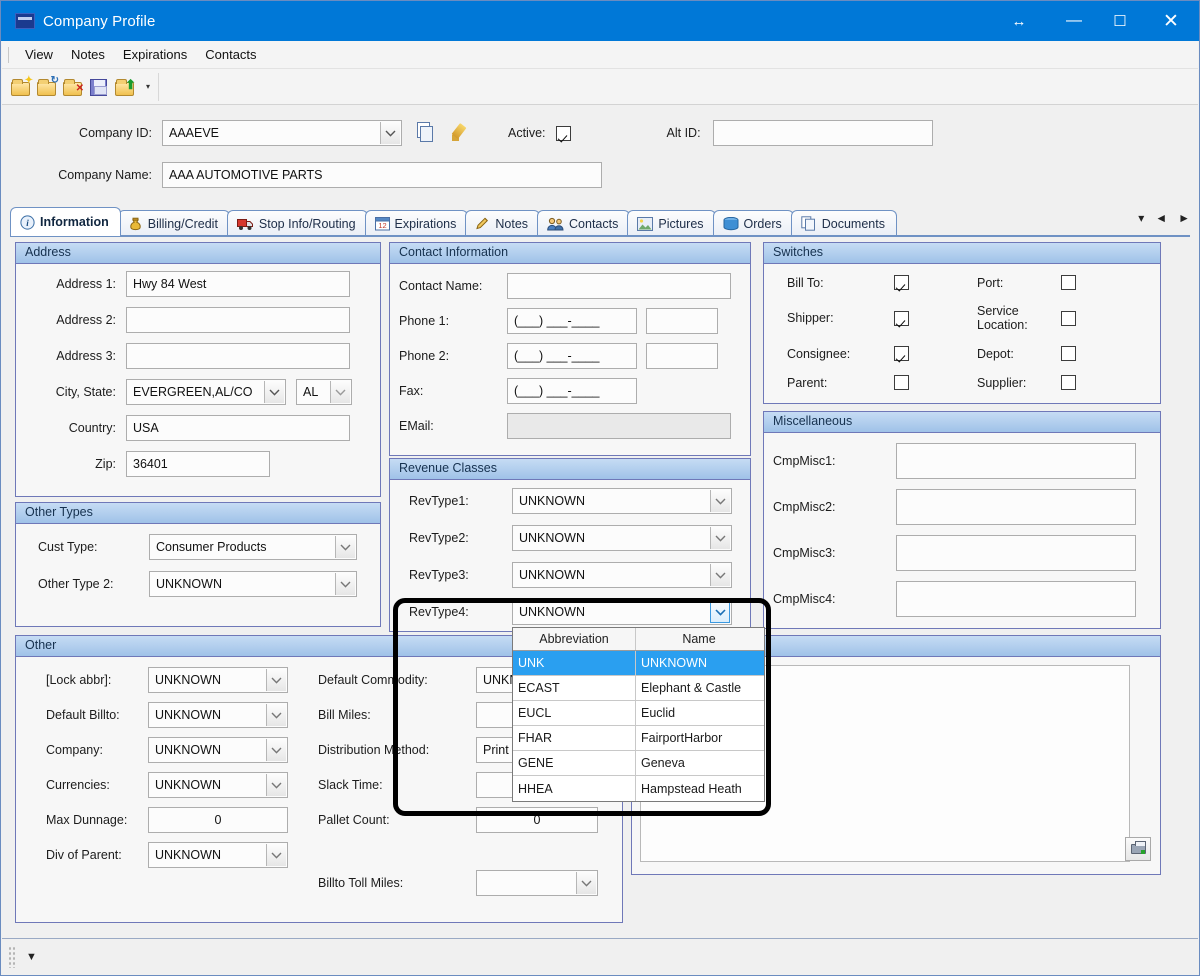 The height and width of the screenshot is (976, 1200). What do you see at coordinates (125, 87) in the screenshot?
I see `export-folder-icon: ⬆` at bounding box center [125, 87].